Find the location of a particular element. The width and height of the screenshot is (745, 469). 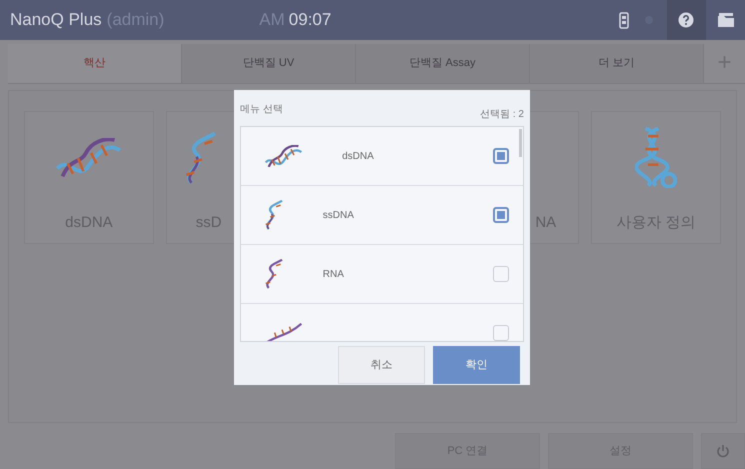

item-label: ssDNA is located at coordinates (338, 215).